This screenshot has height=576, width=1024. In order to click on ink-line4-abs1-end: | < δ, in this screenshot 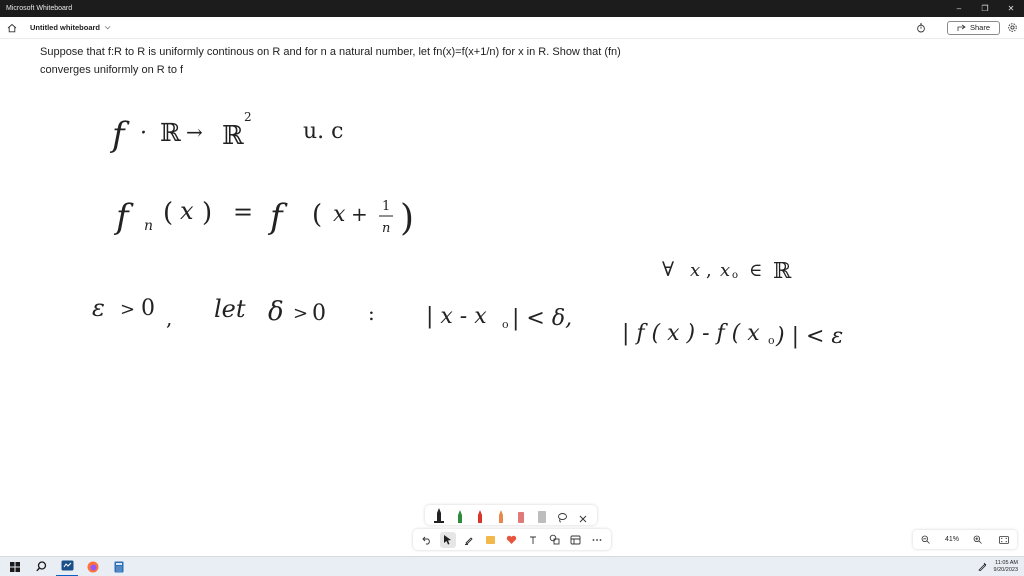, I will do `click(542, 318)`.